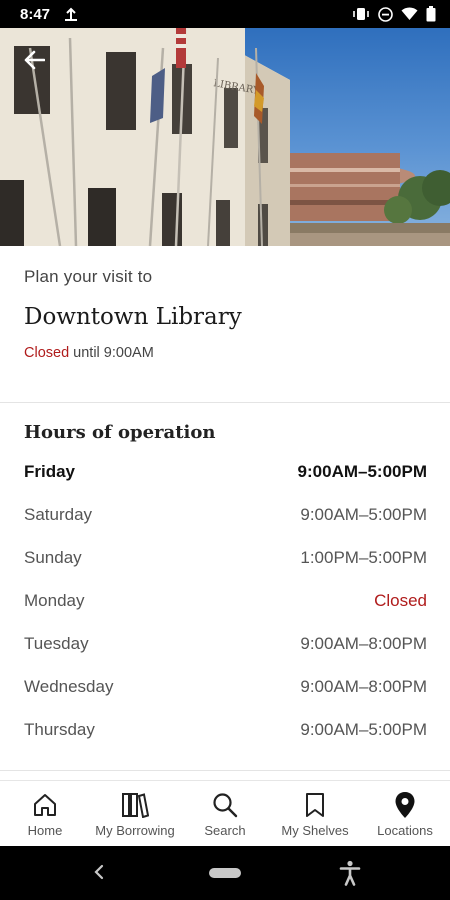 This screenshot has height=900, width=450. Describe the element at coordinates (361, 14) in the screenshot. I see `vibrate-icon` at that location.